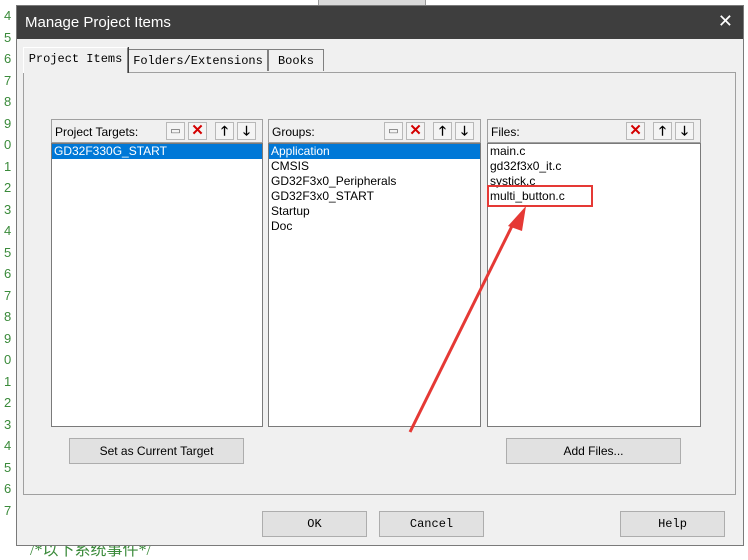  What do you see at coordinates (75, 60) in the screenshot?
I see `tab-project-items: Project Items` at bounding box center [75, 60].